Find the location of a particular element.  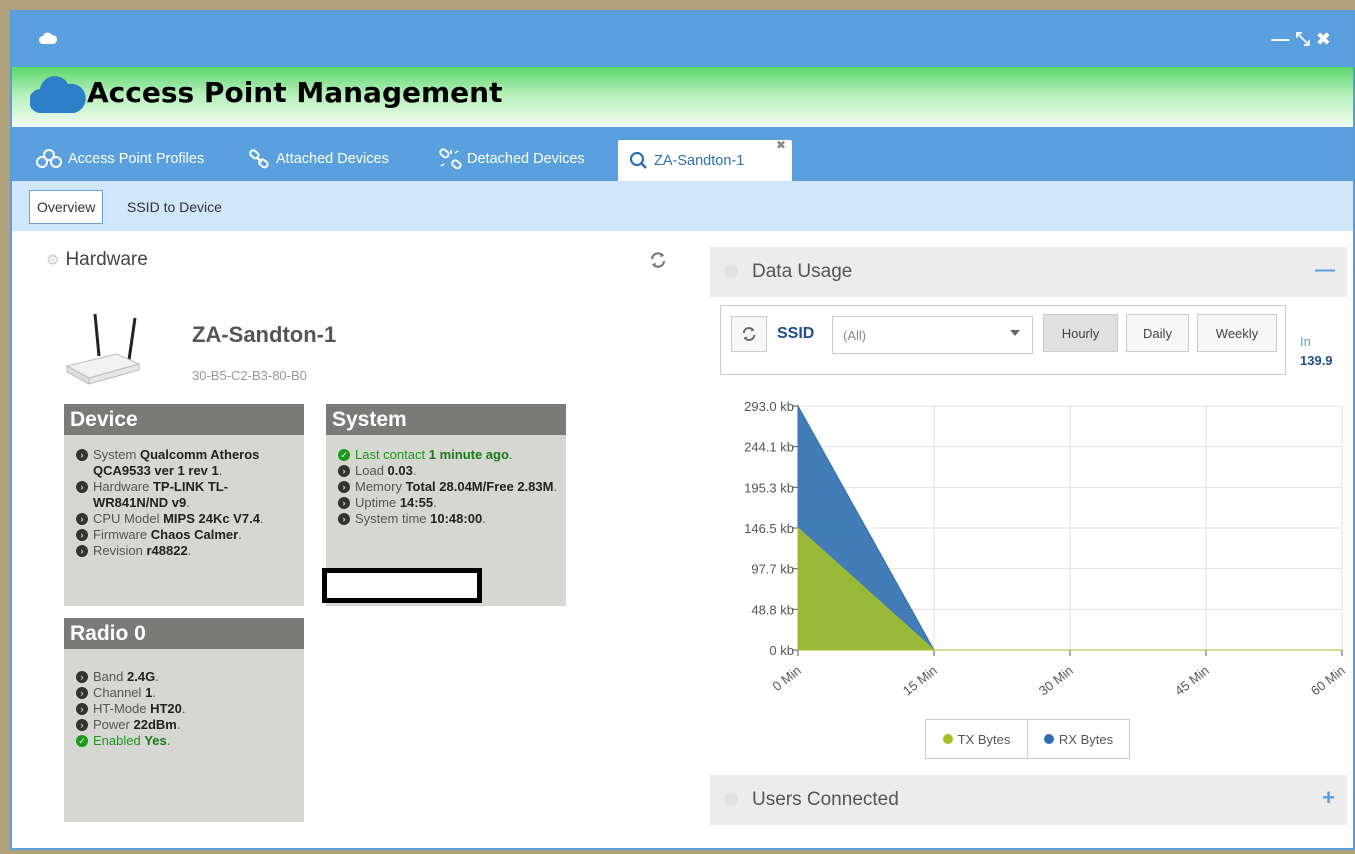

x-tick-label: 15 Min is located at coordinates (920, 681).